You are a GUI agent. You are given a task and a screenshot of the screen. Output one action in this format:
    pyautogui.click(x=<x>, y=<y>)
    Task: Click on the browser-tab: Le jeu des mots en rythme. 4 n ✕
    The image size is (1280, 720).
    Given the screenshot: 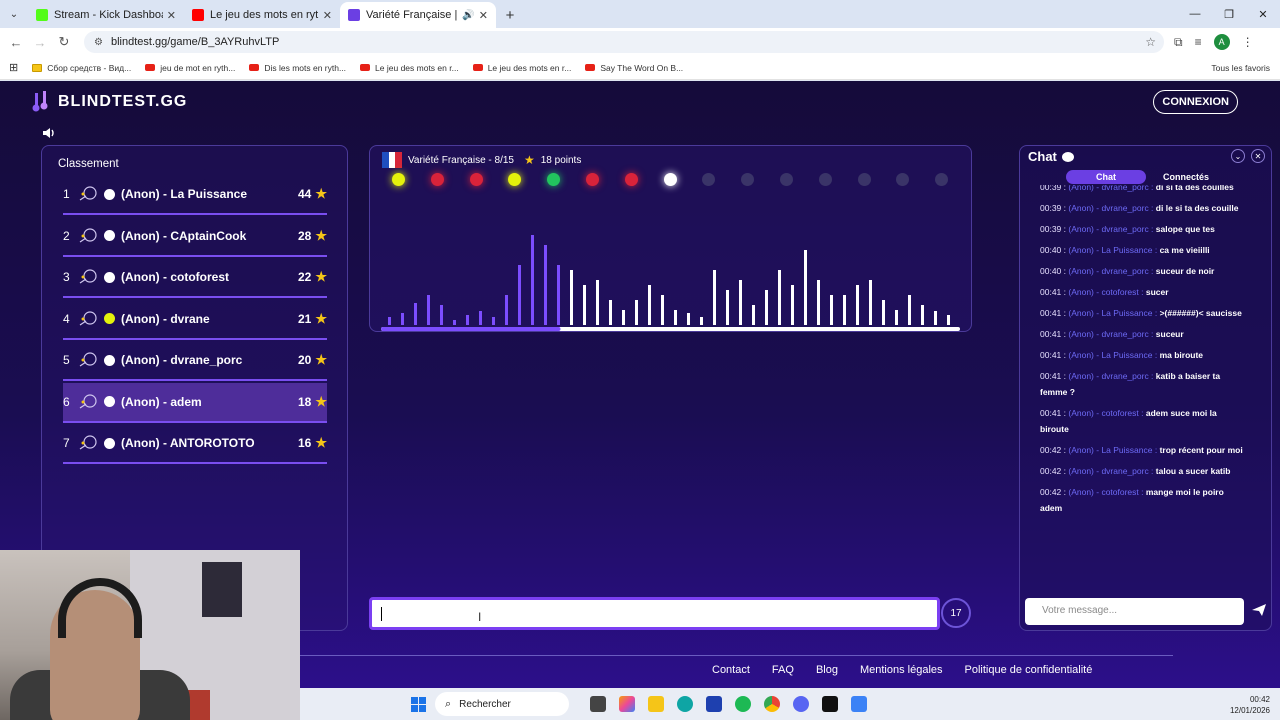 What is the action you would take?
    pyautogui.click(x=262, y=15)
    